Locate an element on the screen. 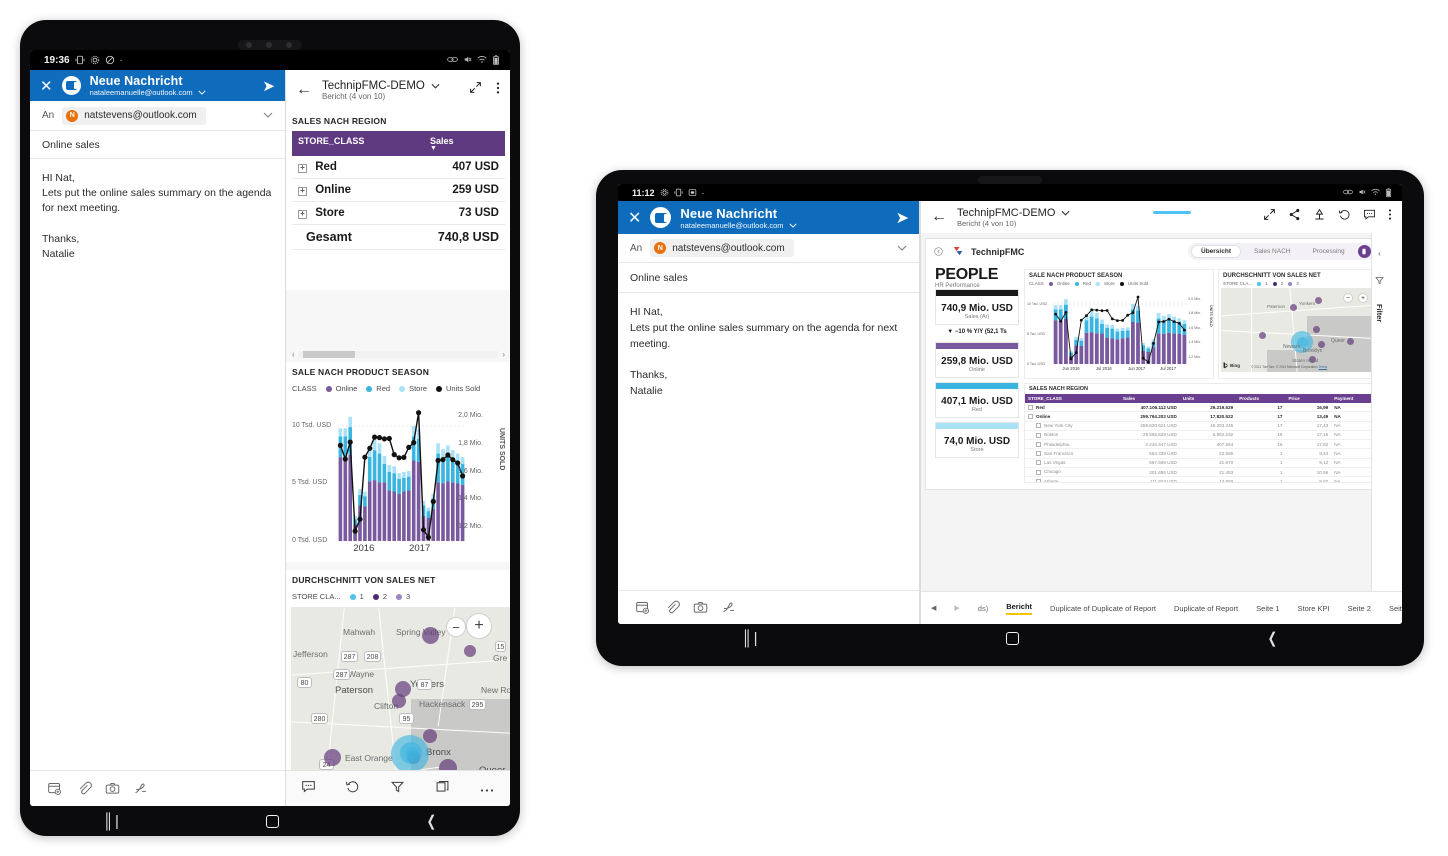  scroll-thumb is located at coordinates (328, 354).